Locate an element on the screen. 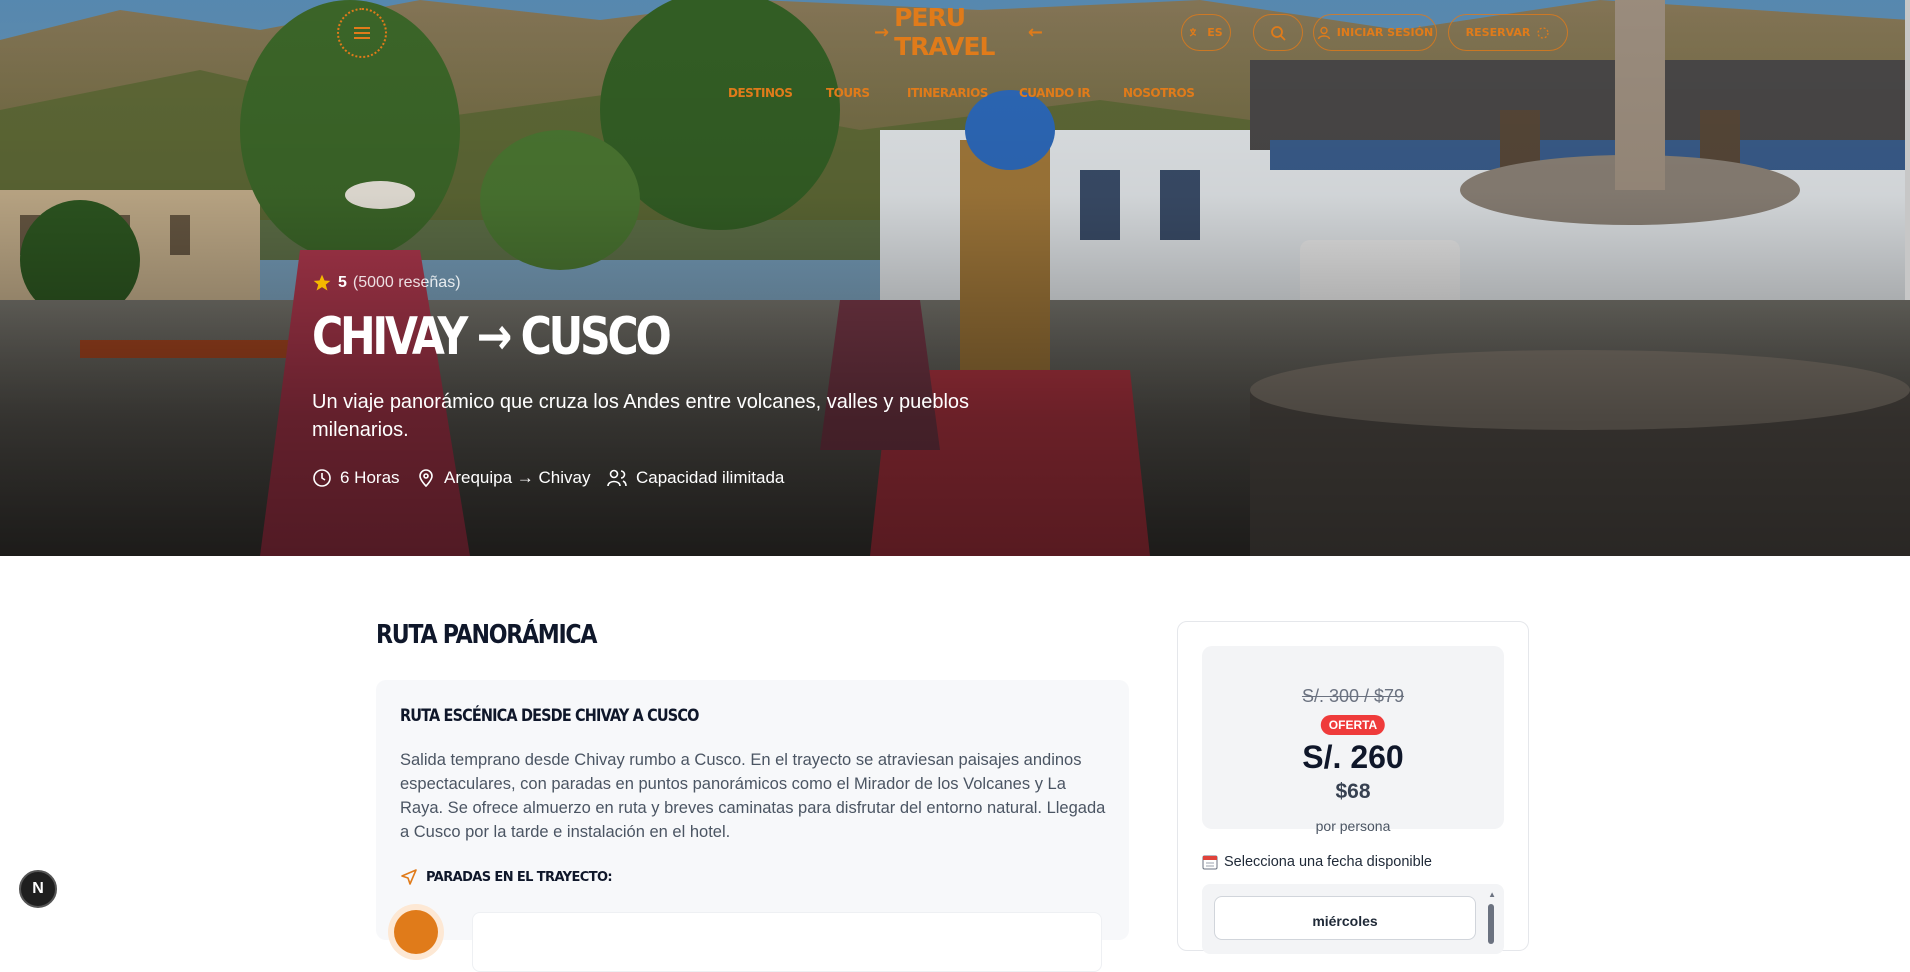 The height and width of the screenshot is (972, 1910). reserve-button: RESERVAR is located at coordinates (1508, 32).